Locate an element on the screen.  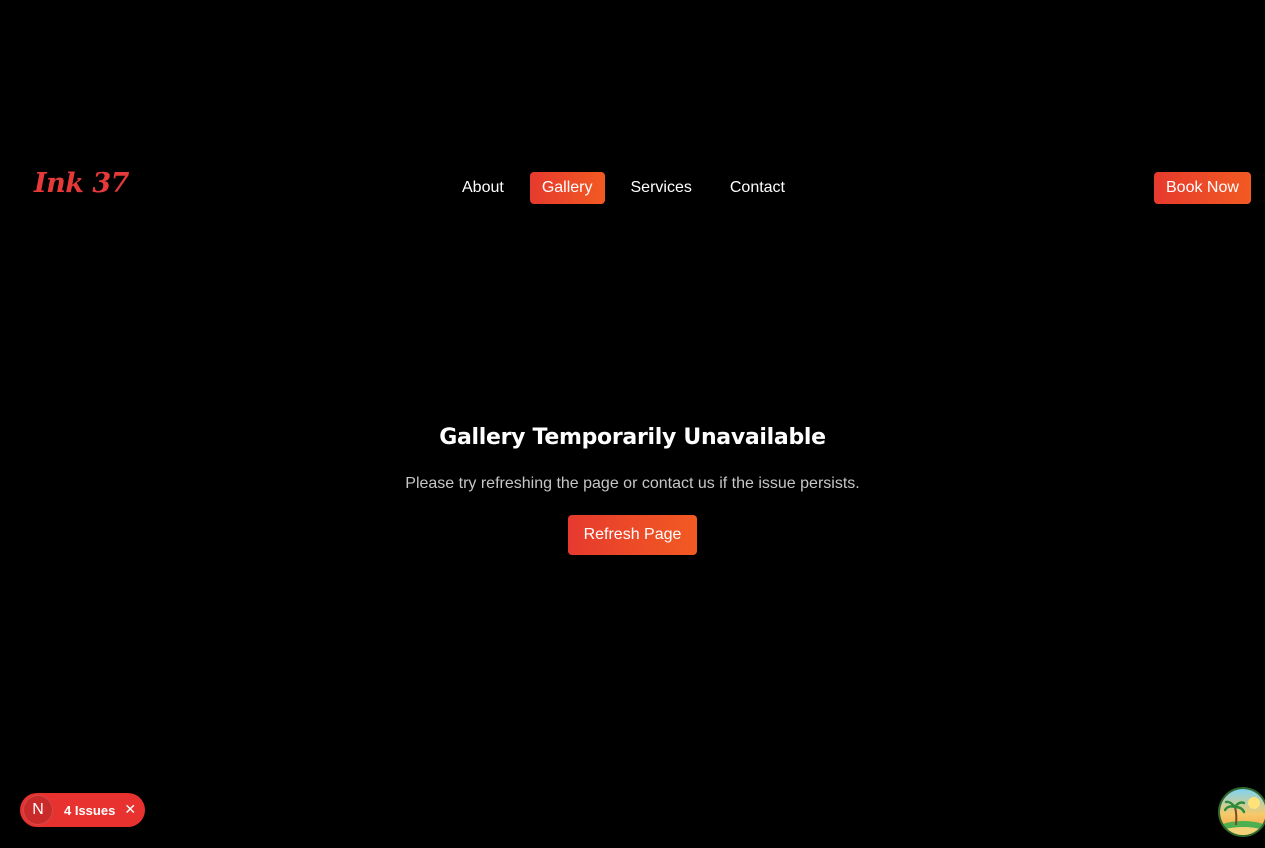
beach-avatar-icon is located at coordinates (1242, 812).